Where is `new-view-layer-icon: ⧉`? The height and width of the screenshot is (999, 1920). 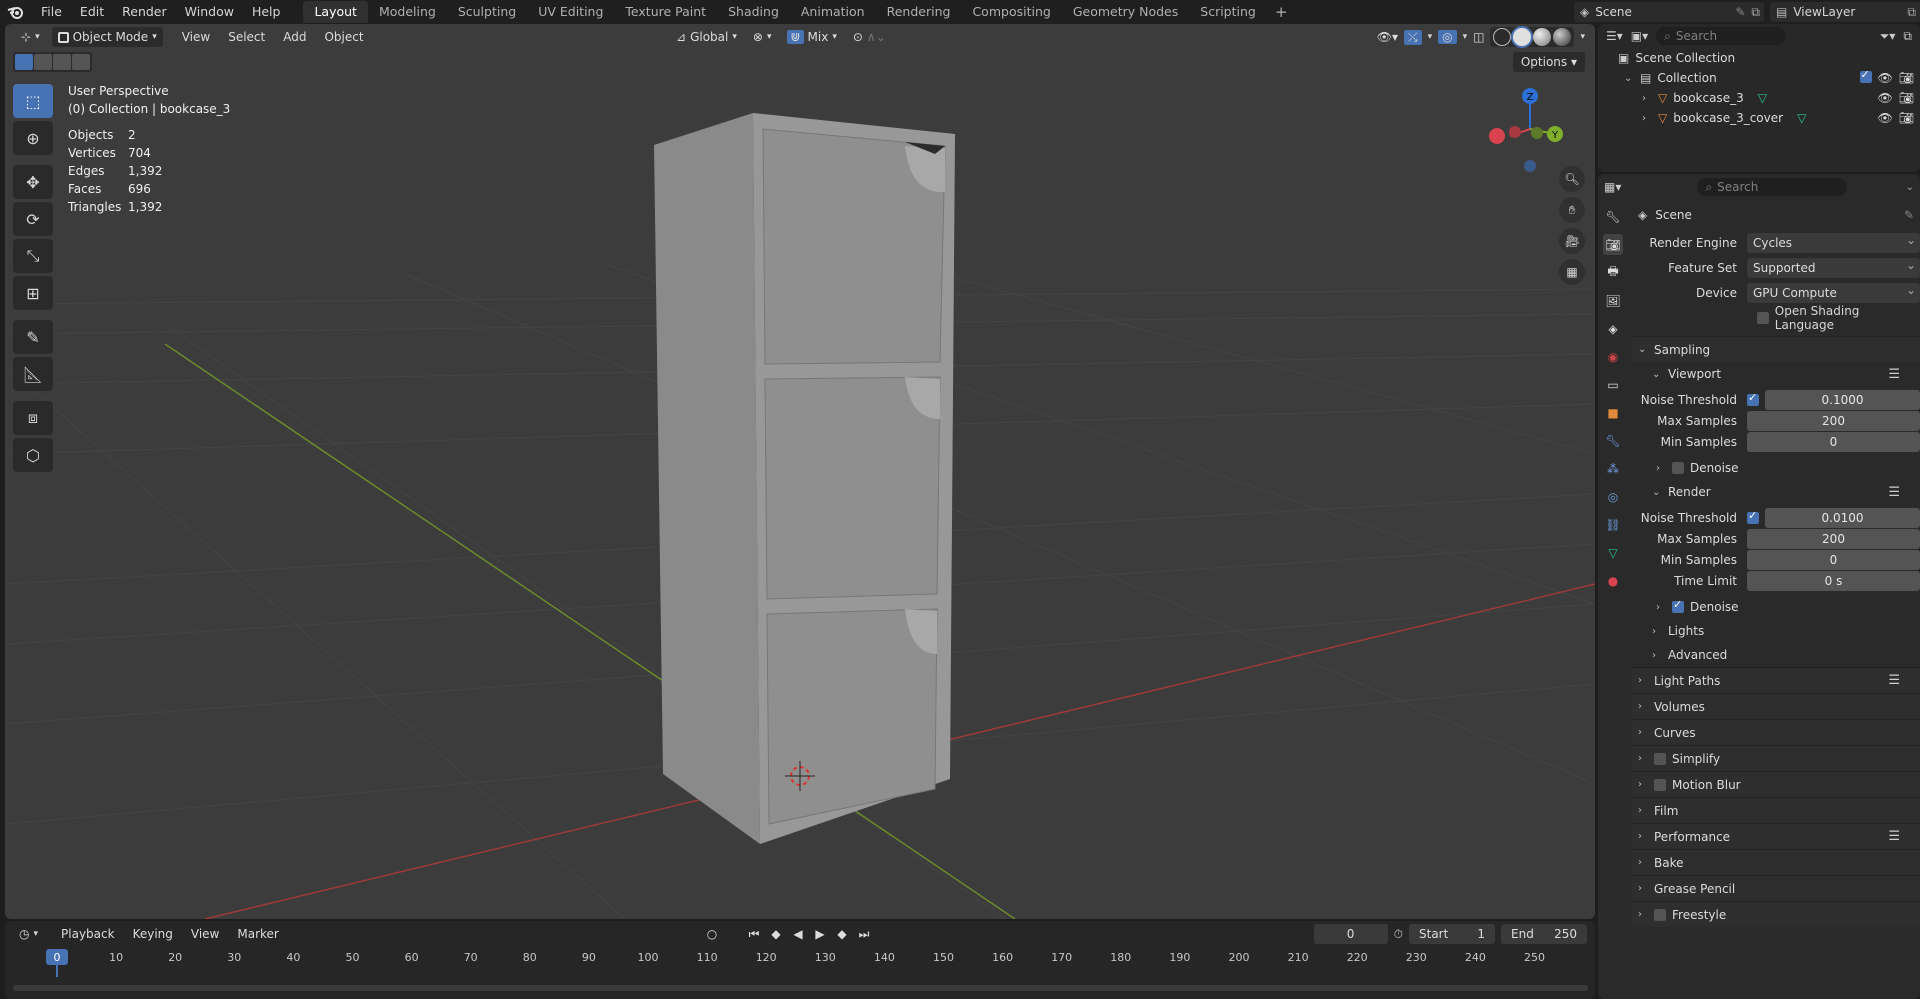 new-view-layer-icon: ⧉ is located at coordinates (1911, 12).